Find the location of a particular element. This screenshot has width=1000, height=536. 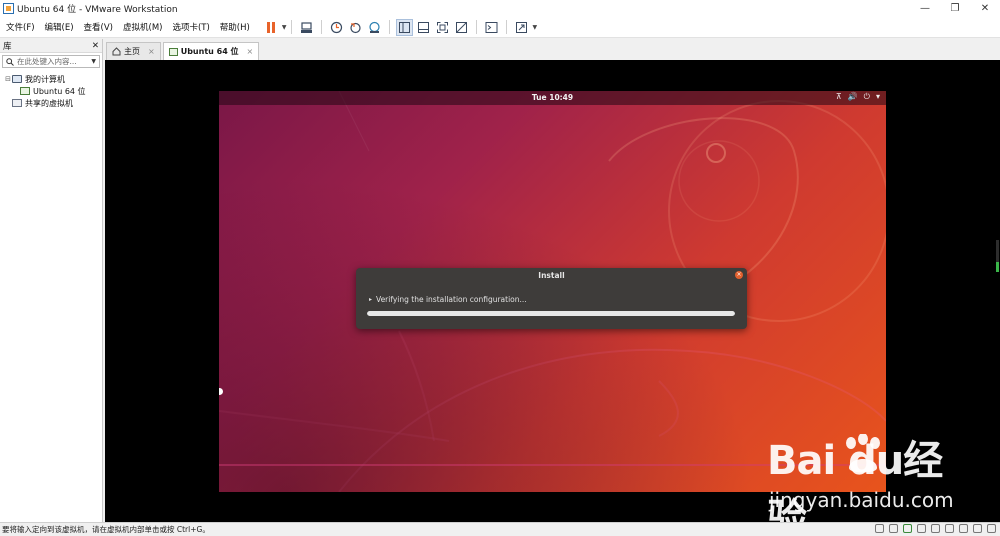

status-text: 要将输入定向到该虚拟机，请在虚拟机内部单击或按 Ctrl+G。 is located at coordinates (106, 529).